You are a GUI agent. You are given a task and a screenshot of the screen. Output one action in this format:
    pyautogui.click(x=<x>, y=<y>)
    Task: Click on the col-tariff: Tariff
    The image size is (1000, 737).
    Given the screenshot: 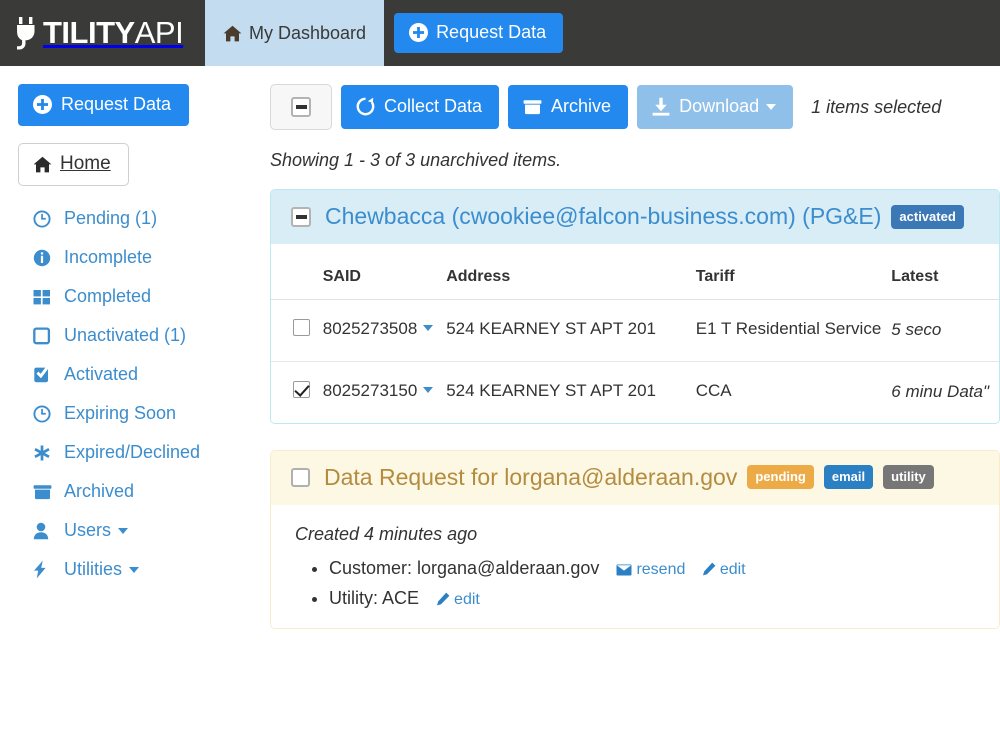 What is the action you would take?
    pyautogui.click(x=793, y=272)
    